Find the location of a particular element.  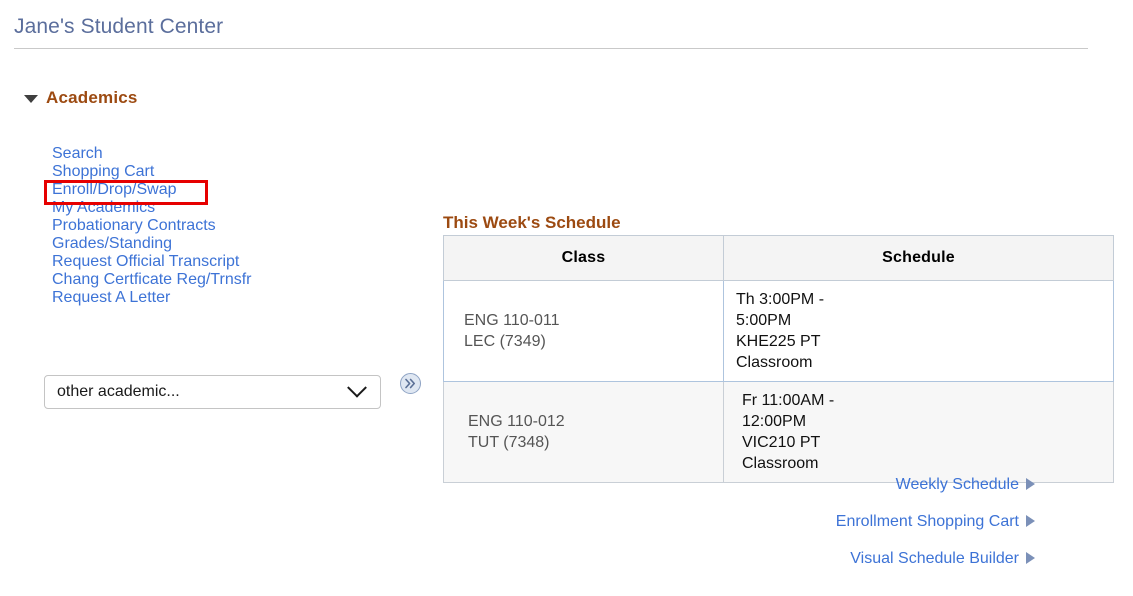

table-header-row: Class Schedule is located at coordinates (778, 258).